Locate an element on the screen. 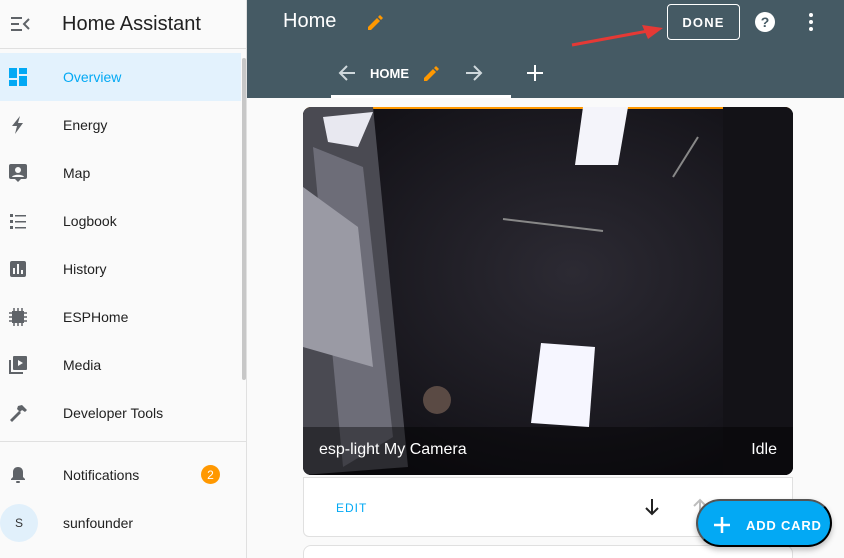  plus-icon is located at coordinates (722, 525).